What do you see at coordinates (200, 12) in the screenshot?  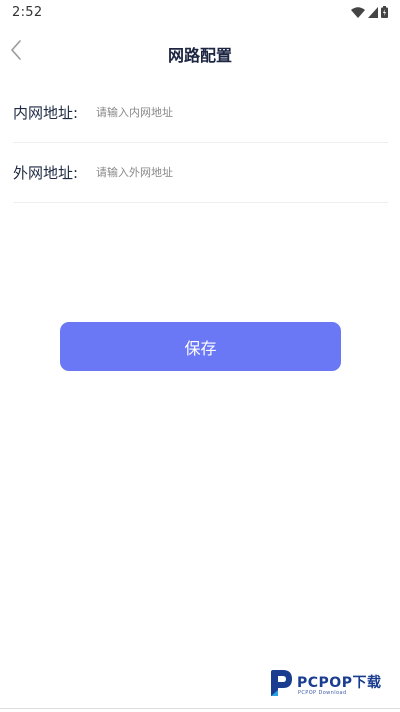 I see `status-bar: 2:52` at bounding box center [200, 12].